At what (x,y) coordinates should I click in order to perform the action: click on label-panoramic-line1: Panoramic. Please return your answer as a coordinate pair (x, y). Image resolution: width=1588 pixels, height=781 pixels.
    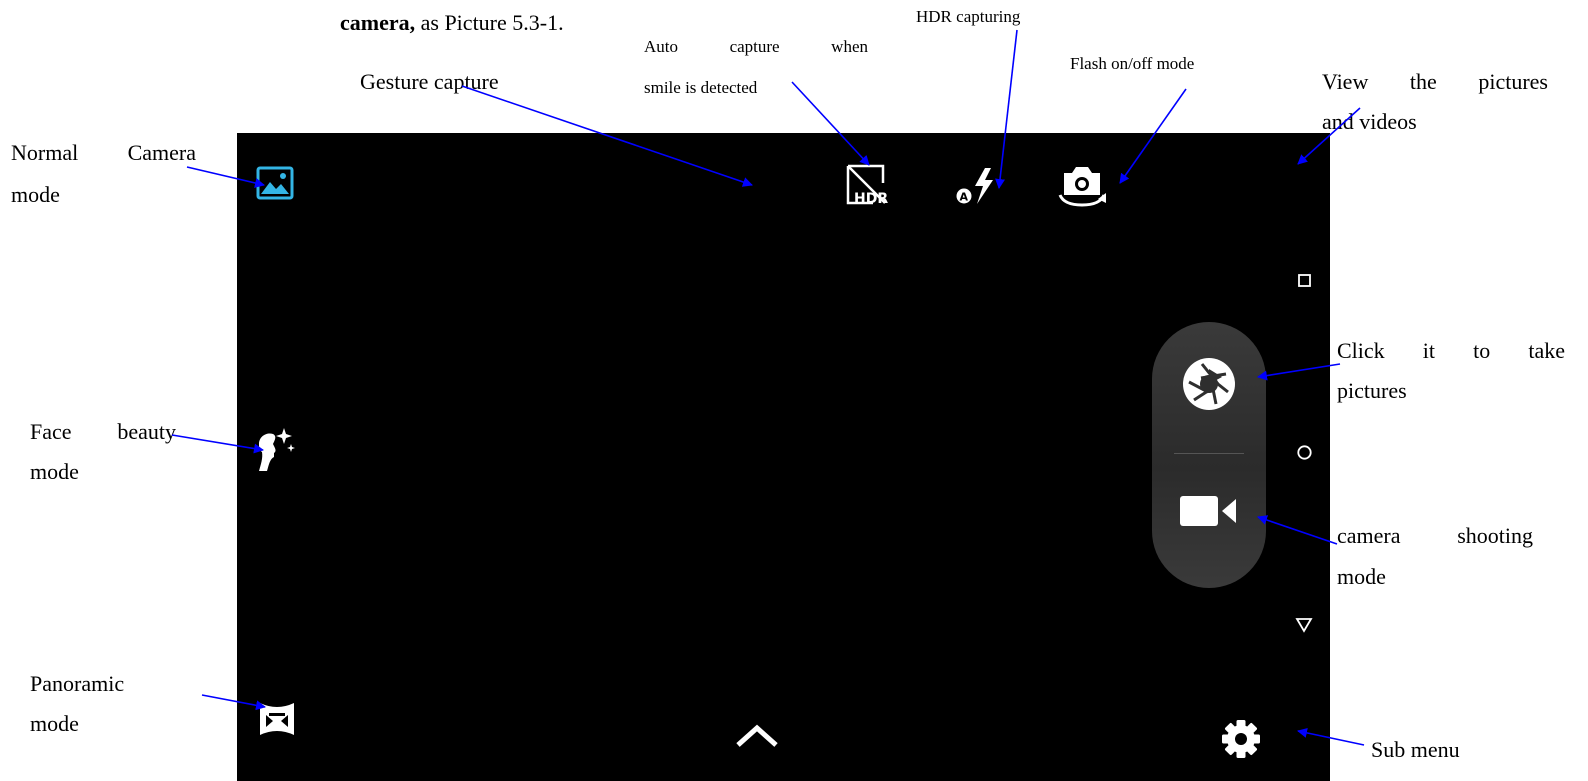
    Looking at the image, I should click on (77, 683).